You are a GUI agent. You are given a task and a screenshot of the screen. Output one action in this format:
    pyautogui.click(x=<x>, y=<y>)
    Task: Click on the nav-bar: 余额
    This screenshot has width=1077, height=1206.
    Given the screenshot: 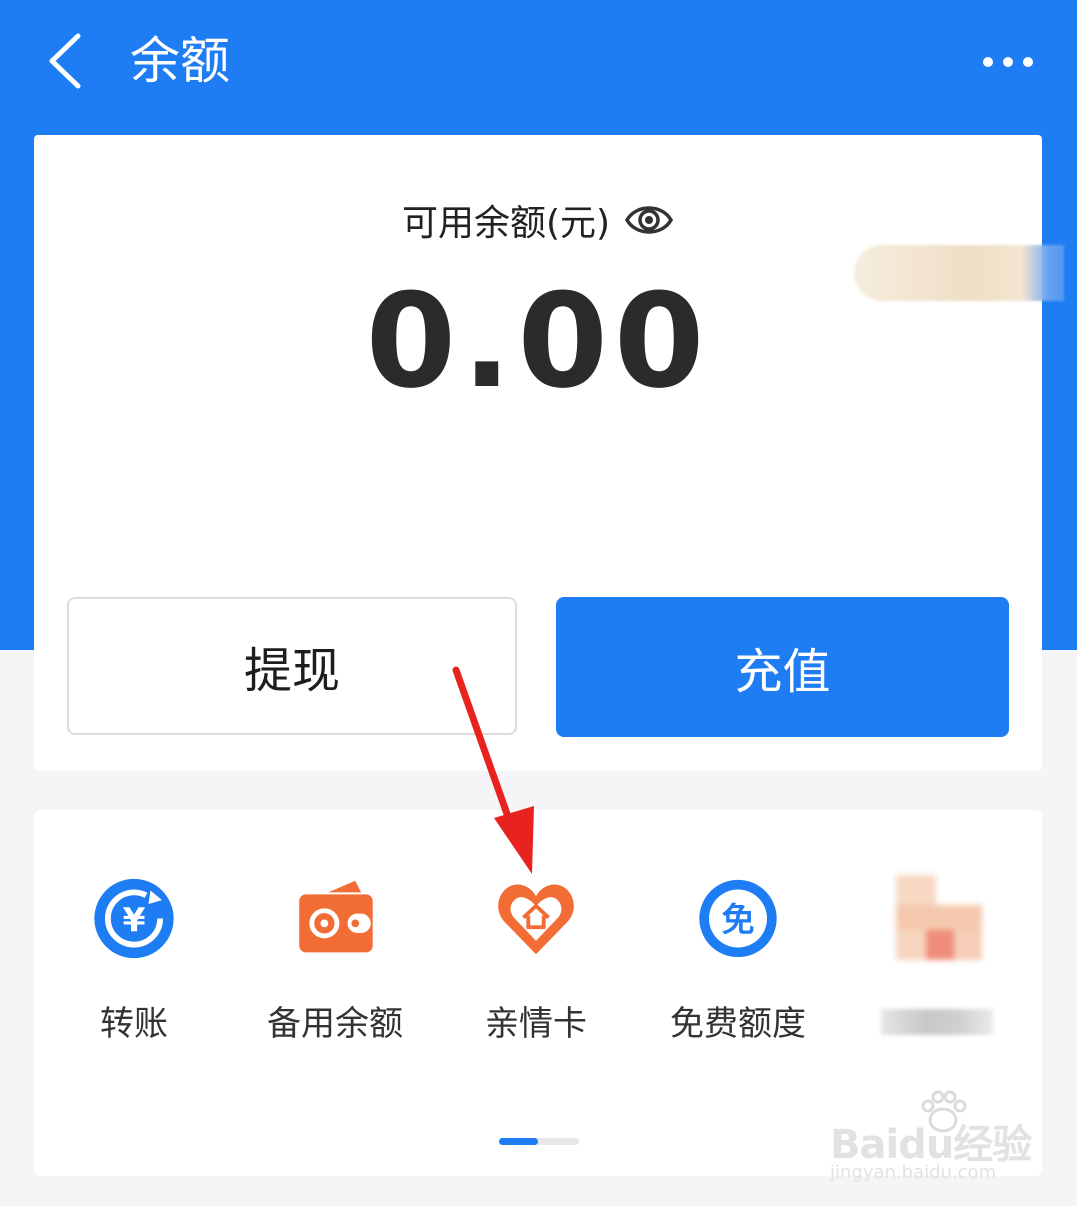 What is the action you would take?
    pyautogui.click(x=538, y=62)
    